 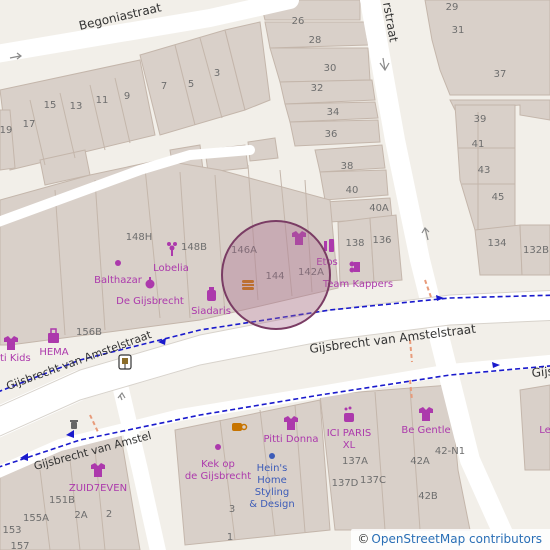 I want to click on house-number: 7, so click(x=164, y=86).